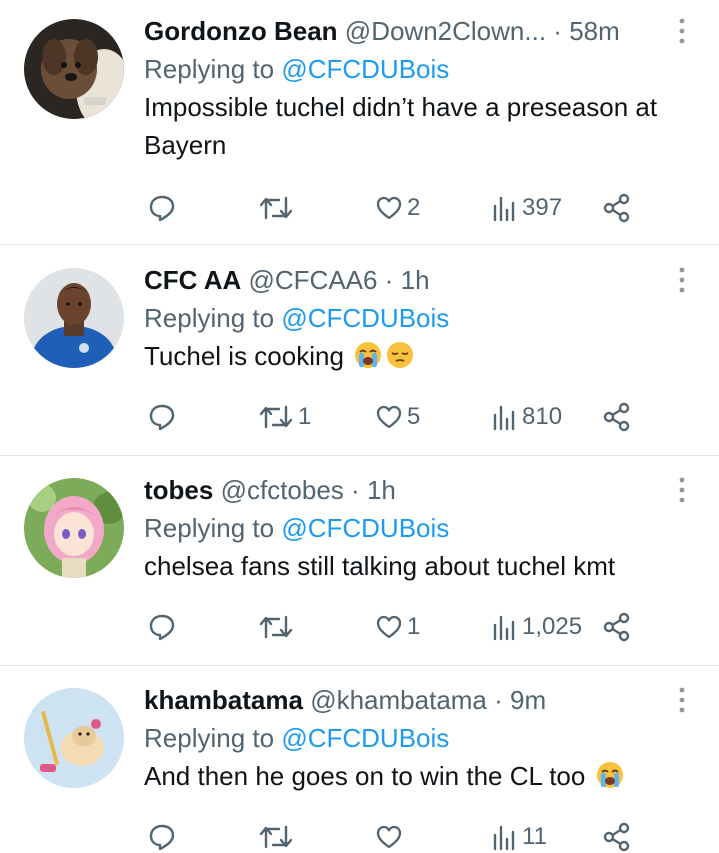  What do you see at coordinates (178, 490) in the screenshot?
I see `display-name: tobes` at bounding box center [178, 490].